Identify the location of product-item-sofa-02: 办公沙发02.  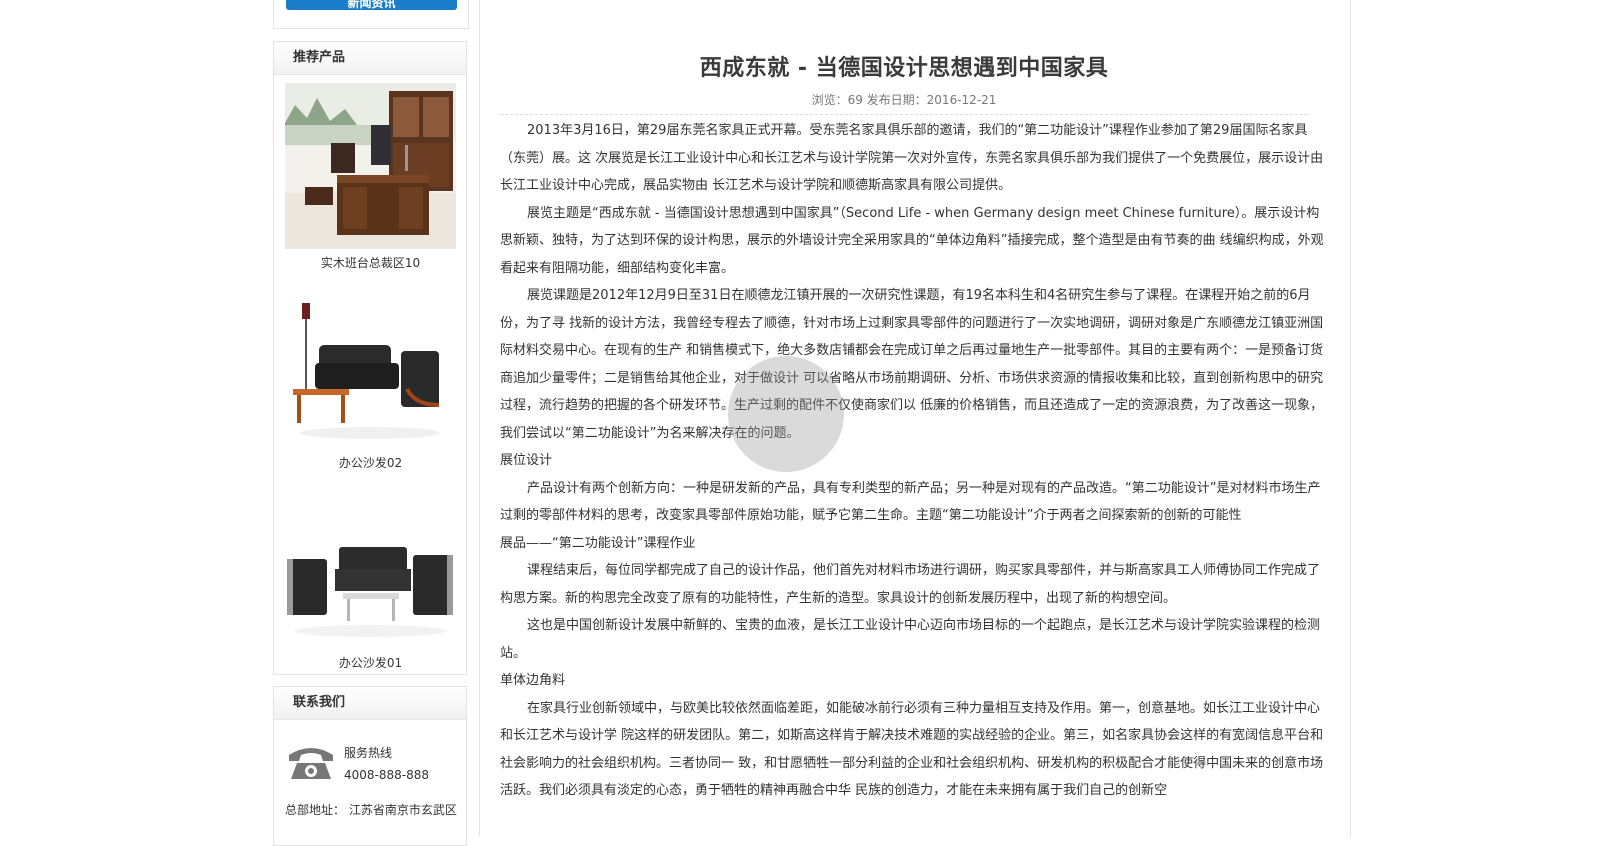
(370, 377).